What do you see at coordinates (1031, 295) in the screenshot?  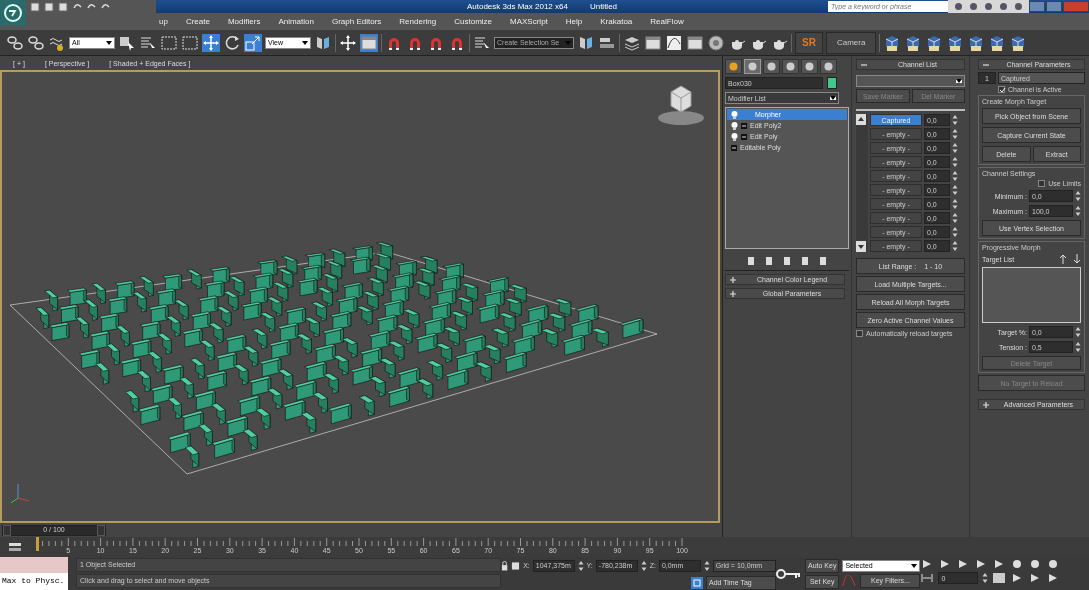 I see `target-list` at bounding box center [1031, 295].